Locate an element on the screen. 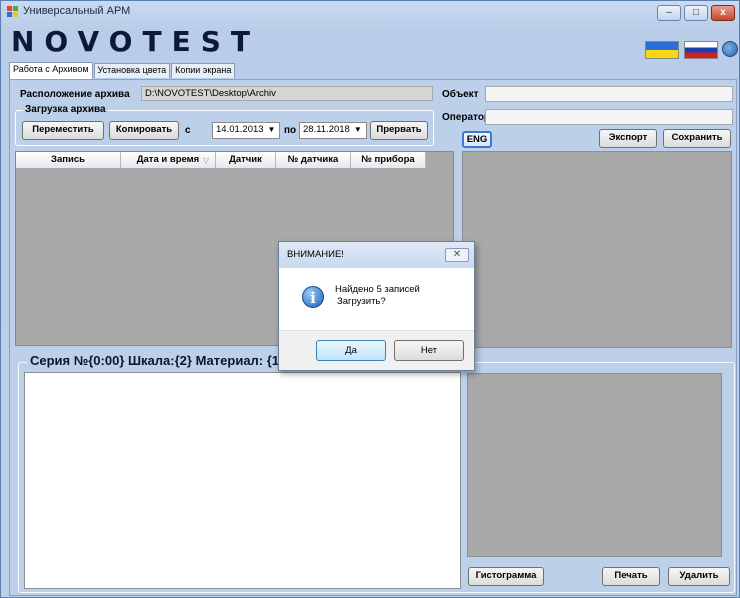 The image size is (740, 598). delete-button: Удалить is located at coordinates (699, 576).